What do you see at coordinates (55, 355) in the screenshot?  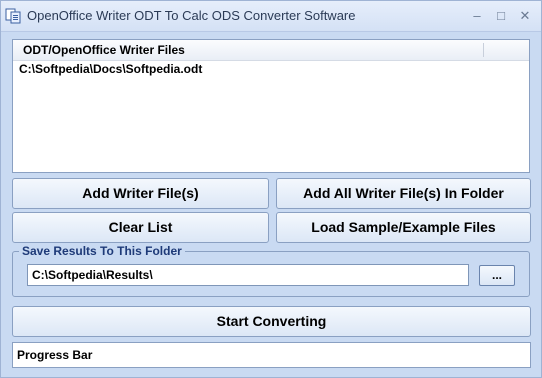 I see `progress-label: Progress Bar` at bounding box center [55, 355].